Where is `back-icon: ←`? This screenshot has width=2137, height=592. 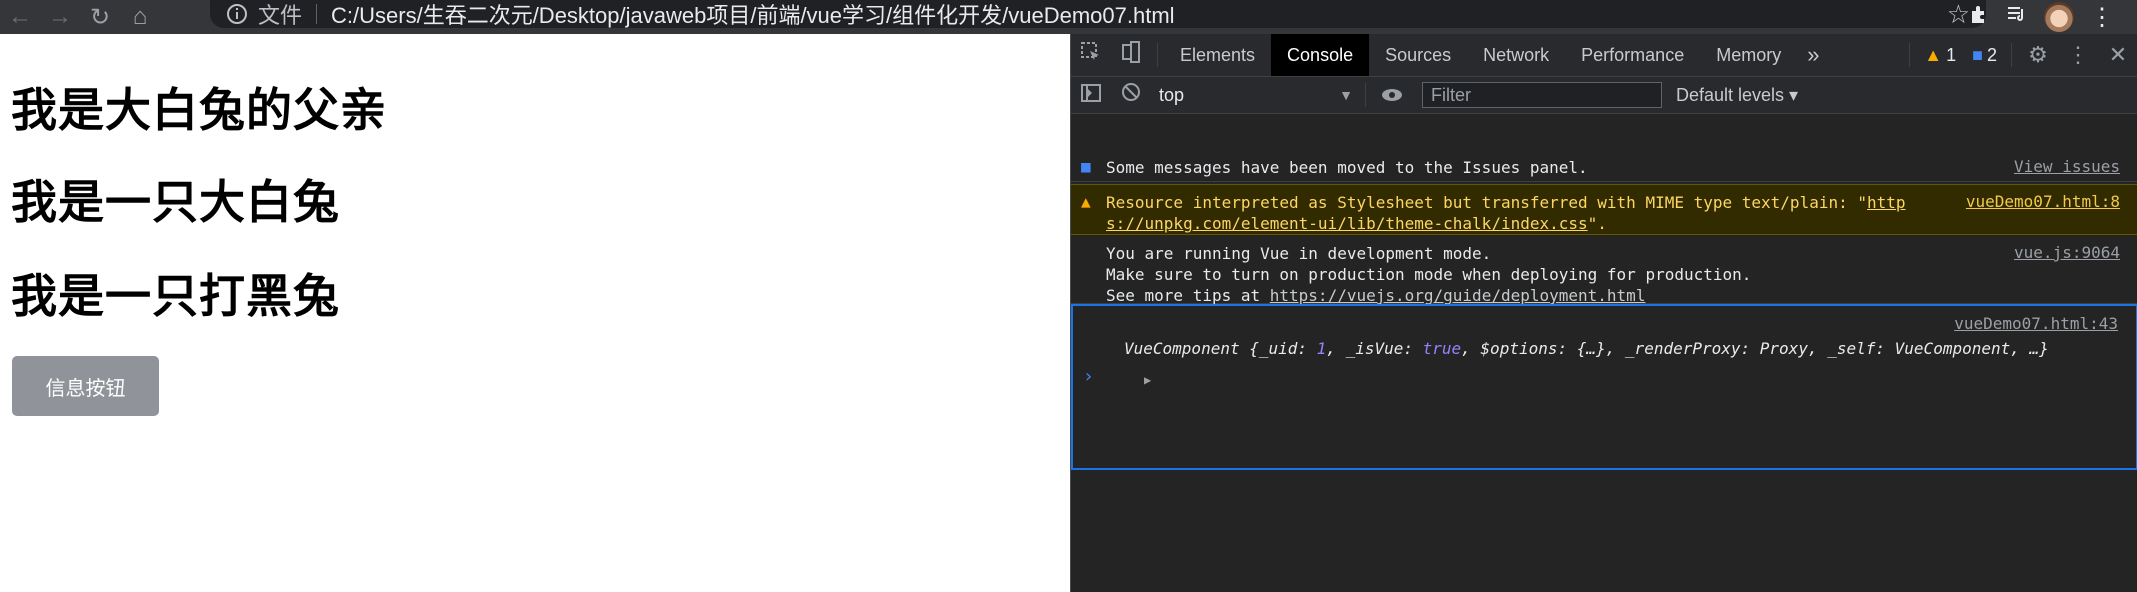 back-icon: ← is located at coordinates (20, 17).